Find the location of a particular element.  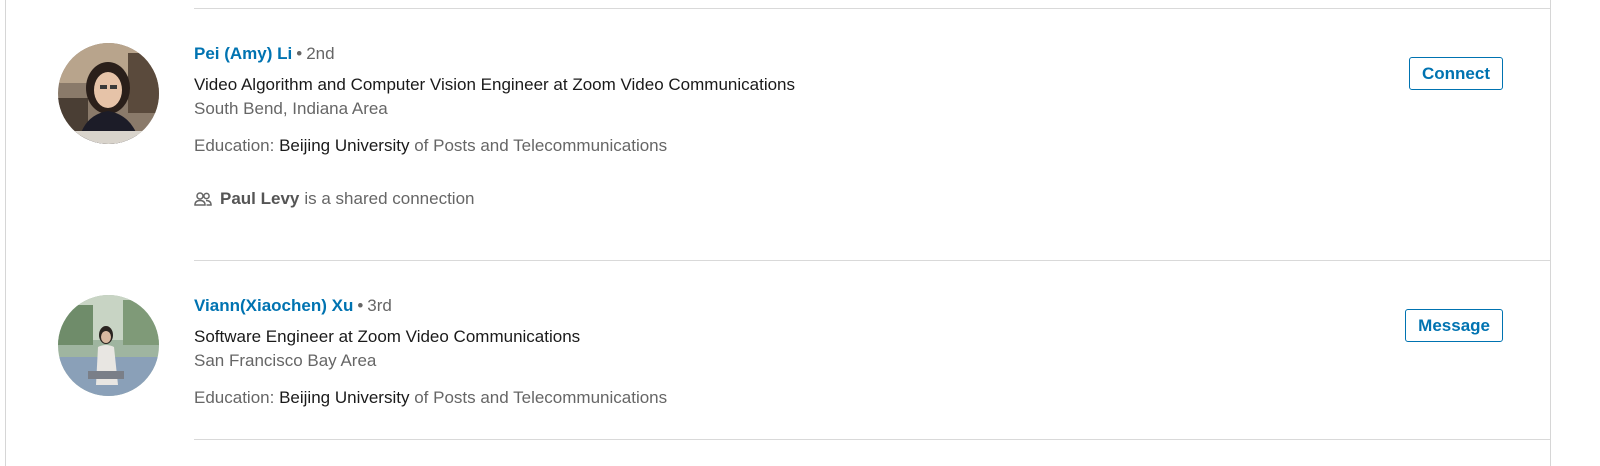

connection-degree: 2nd is located at coordinates (320, 53).